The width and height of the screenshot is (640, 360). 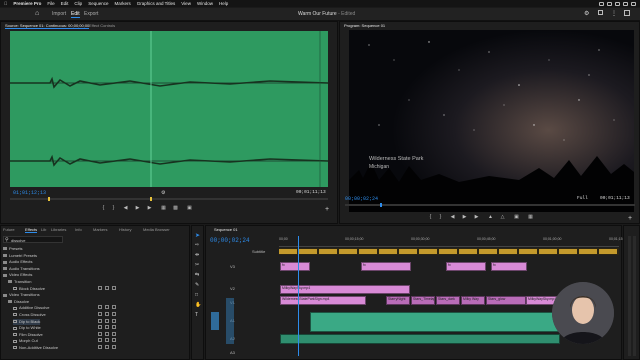 What do you see at coordinates (600, 12) in the screenshot?
I see `fullscreen-icon` at bounding box center [600, 12].